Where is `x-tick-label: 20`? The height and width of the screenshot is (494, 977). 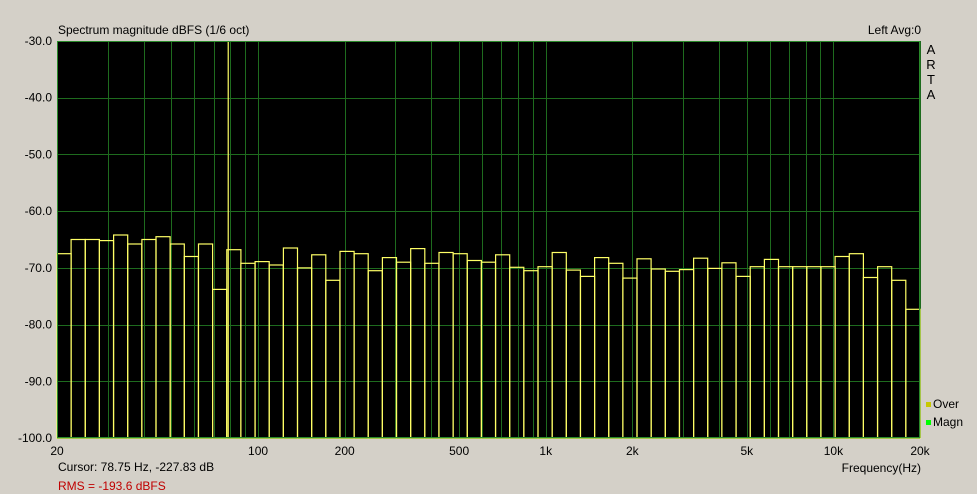
x-tick-label: 20 is located at coordinates (57, 451).